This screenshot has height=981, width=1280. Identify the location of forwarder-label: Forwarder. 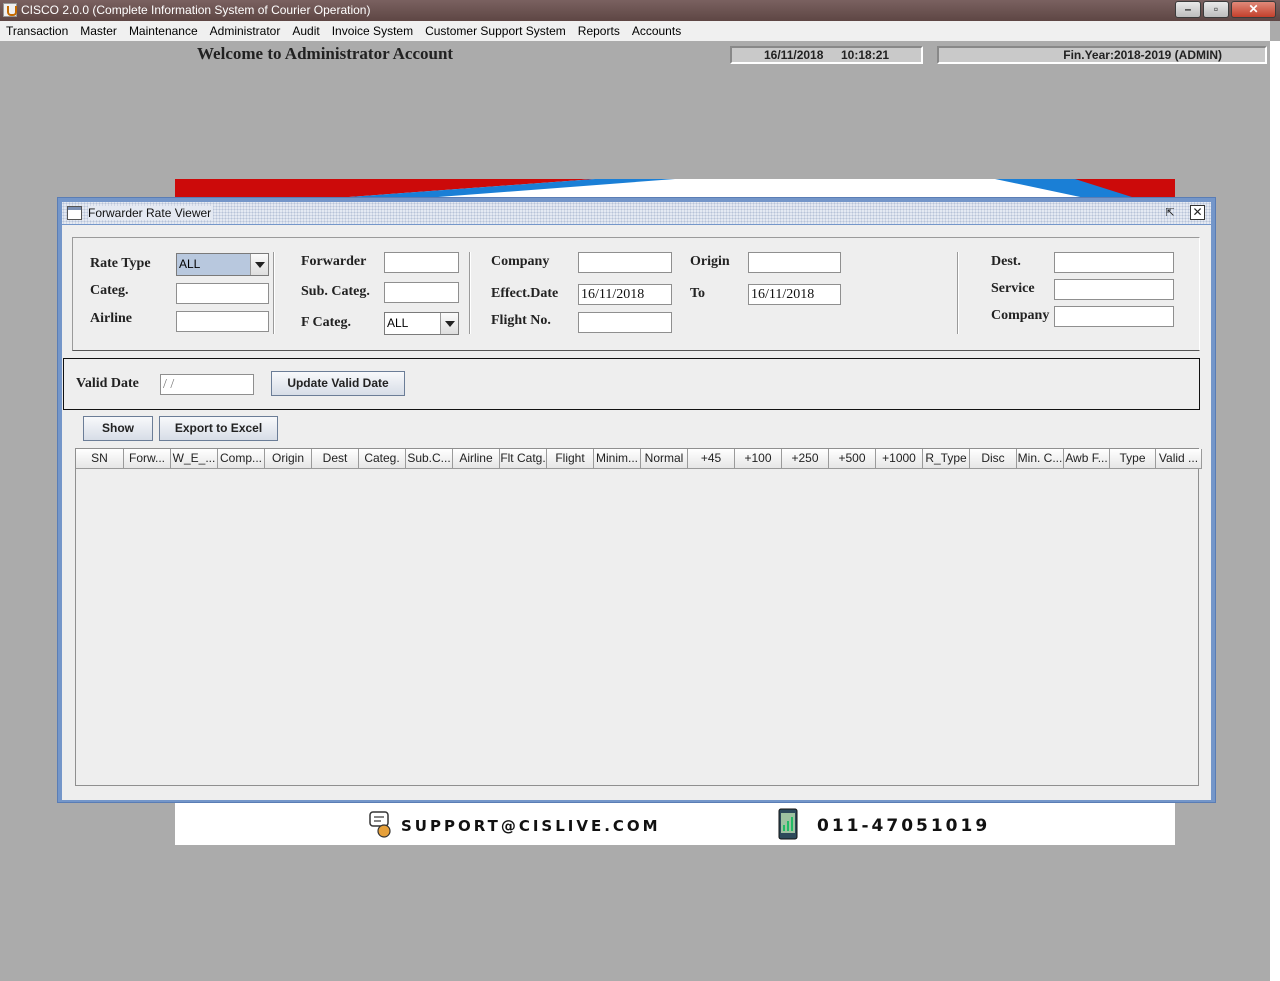
(334, 261).